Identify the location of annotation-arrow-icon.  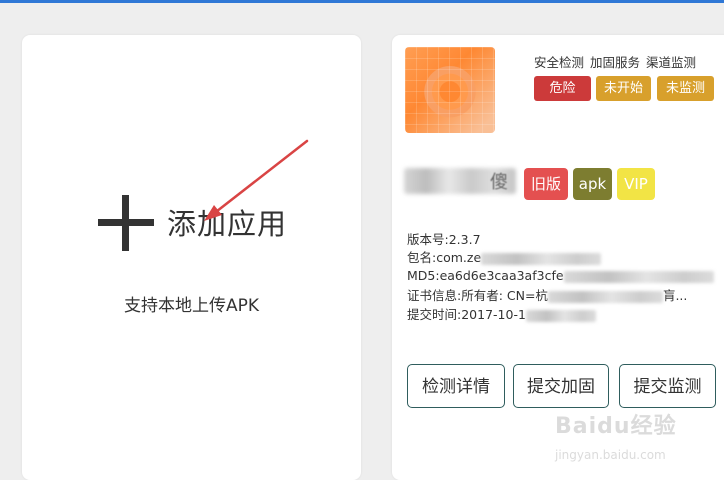
(256, 180).